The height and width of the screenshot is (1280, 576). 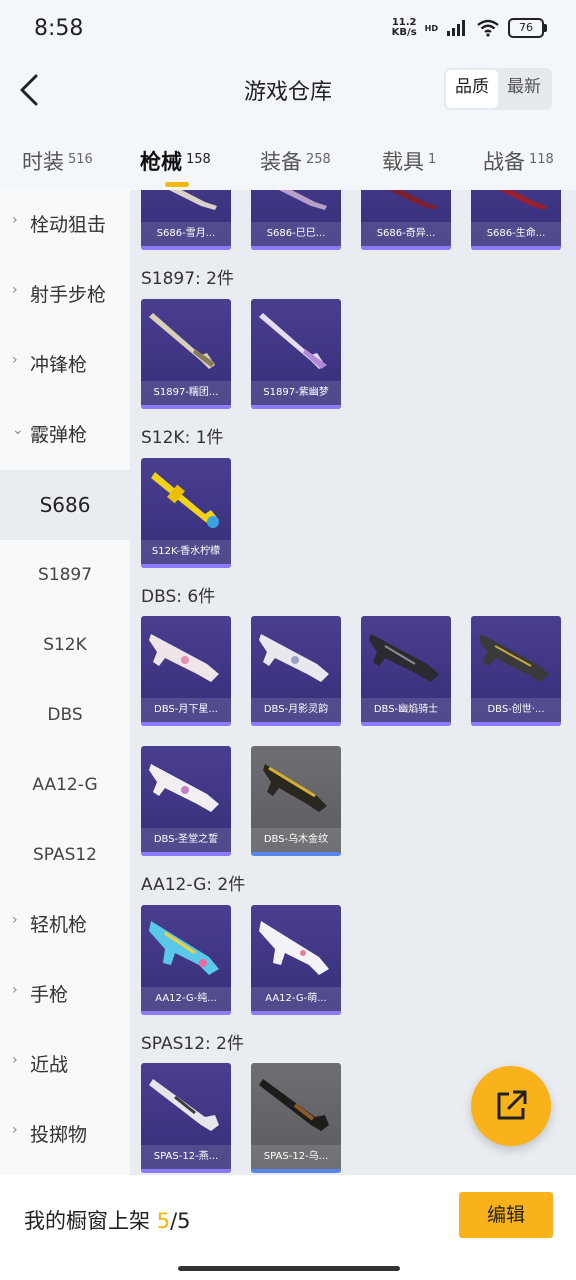 I want to click on battery-icon: 76, so click(x=527, y=28).